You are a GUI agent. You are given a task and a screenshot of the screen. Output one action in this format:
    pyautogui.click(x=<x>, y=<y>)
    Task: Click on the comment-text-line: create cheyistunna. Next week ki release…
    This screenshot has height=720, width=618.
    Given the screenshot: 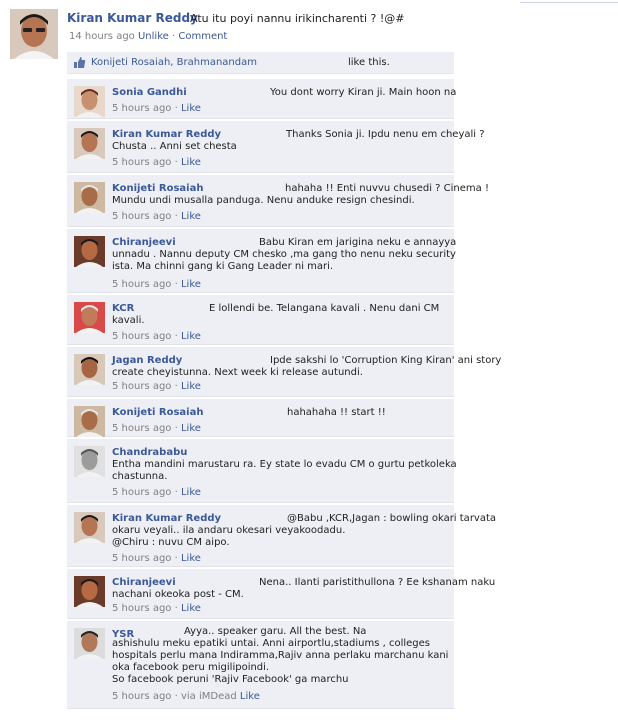 What is the action you would take?
    pyautogui.click(x=237, y=372)
    